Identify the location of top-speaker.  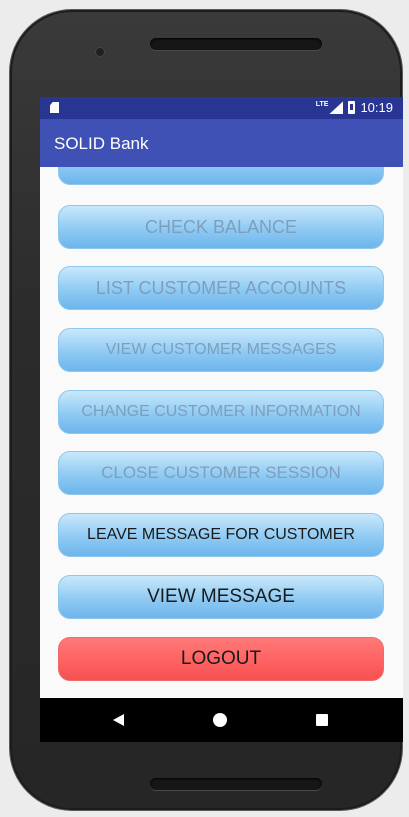
(236, 44).